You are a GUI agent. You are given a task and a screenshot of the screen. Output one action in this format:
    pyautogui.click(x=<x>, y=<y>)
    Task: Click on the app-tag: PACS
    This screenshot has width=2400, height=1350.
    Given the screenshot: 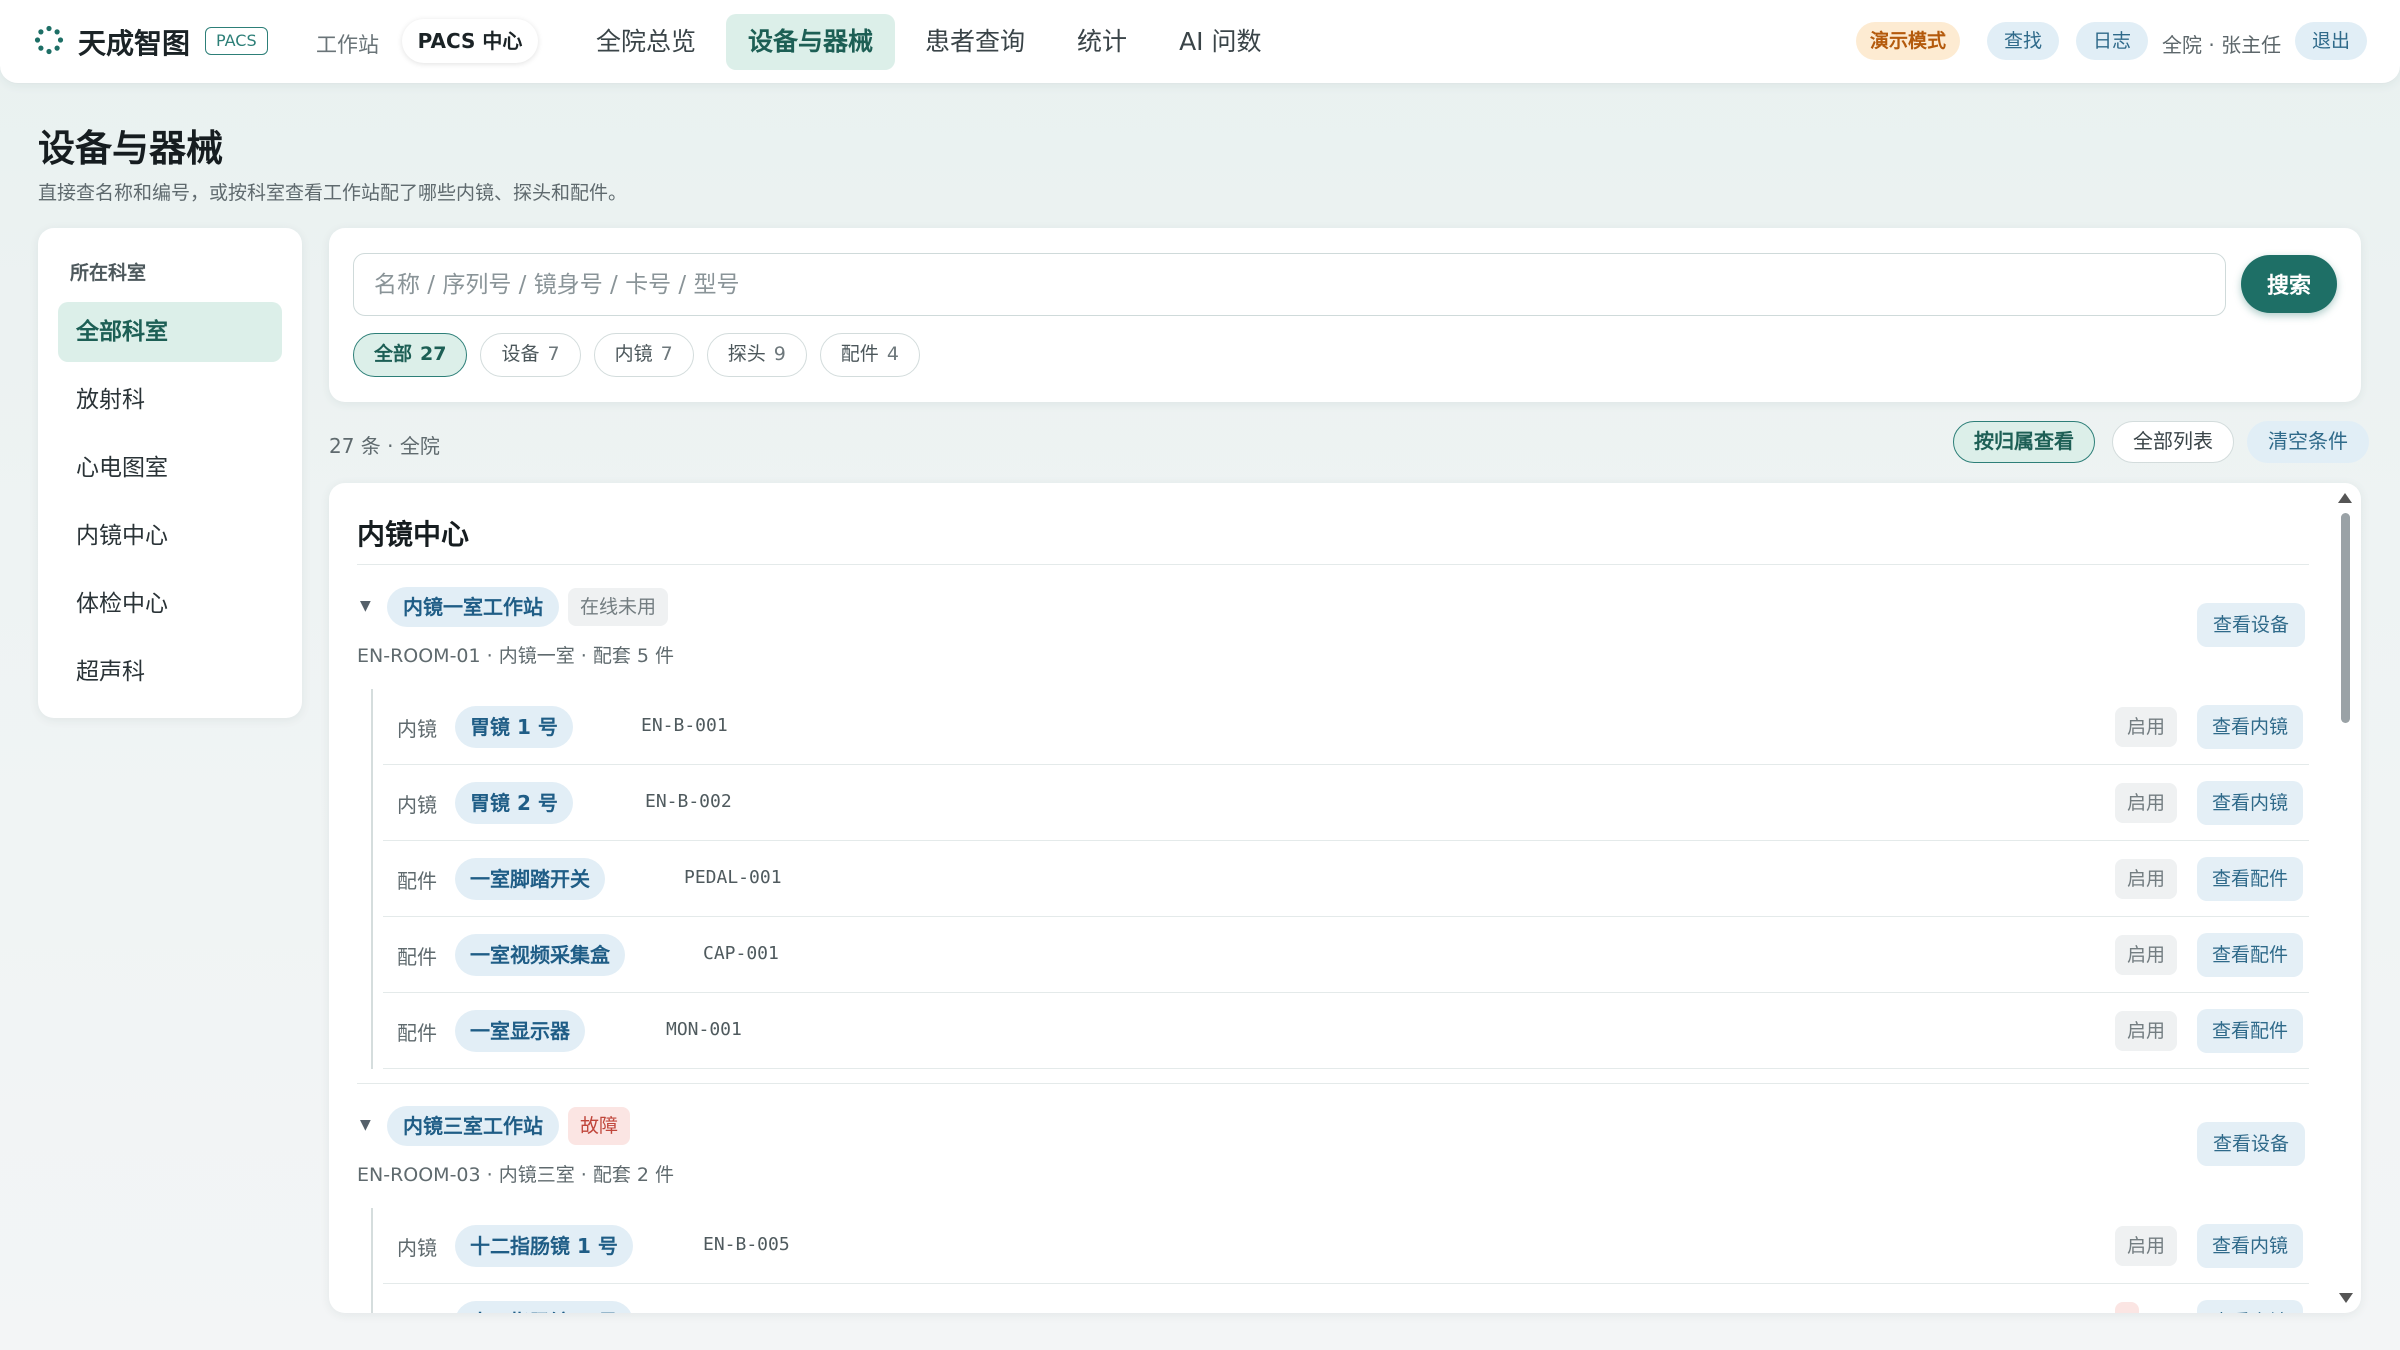 What is the action you would take?
    pyautogui.click(x=236, y=41)
    